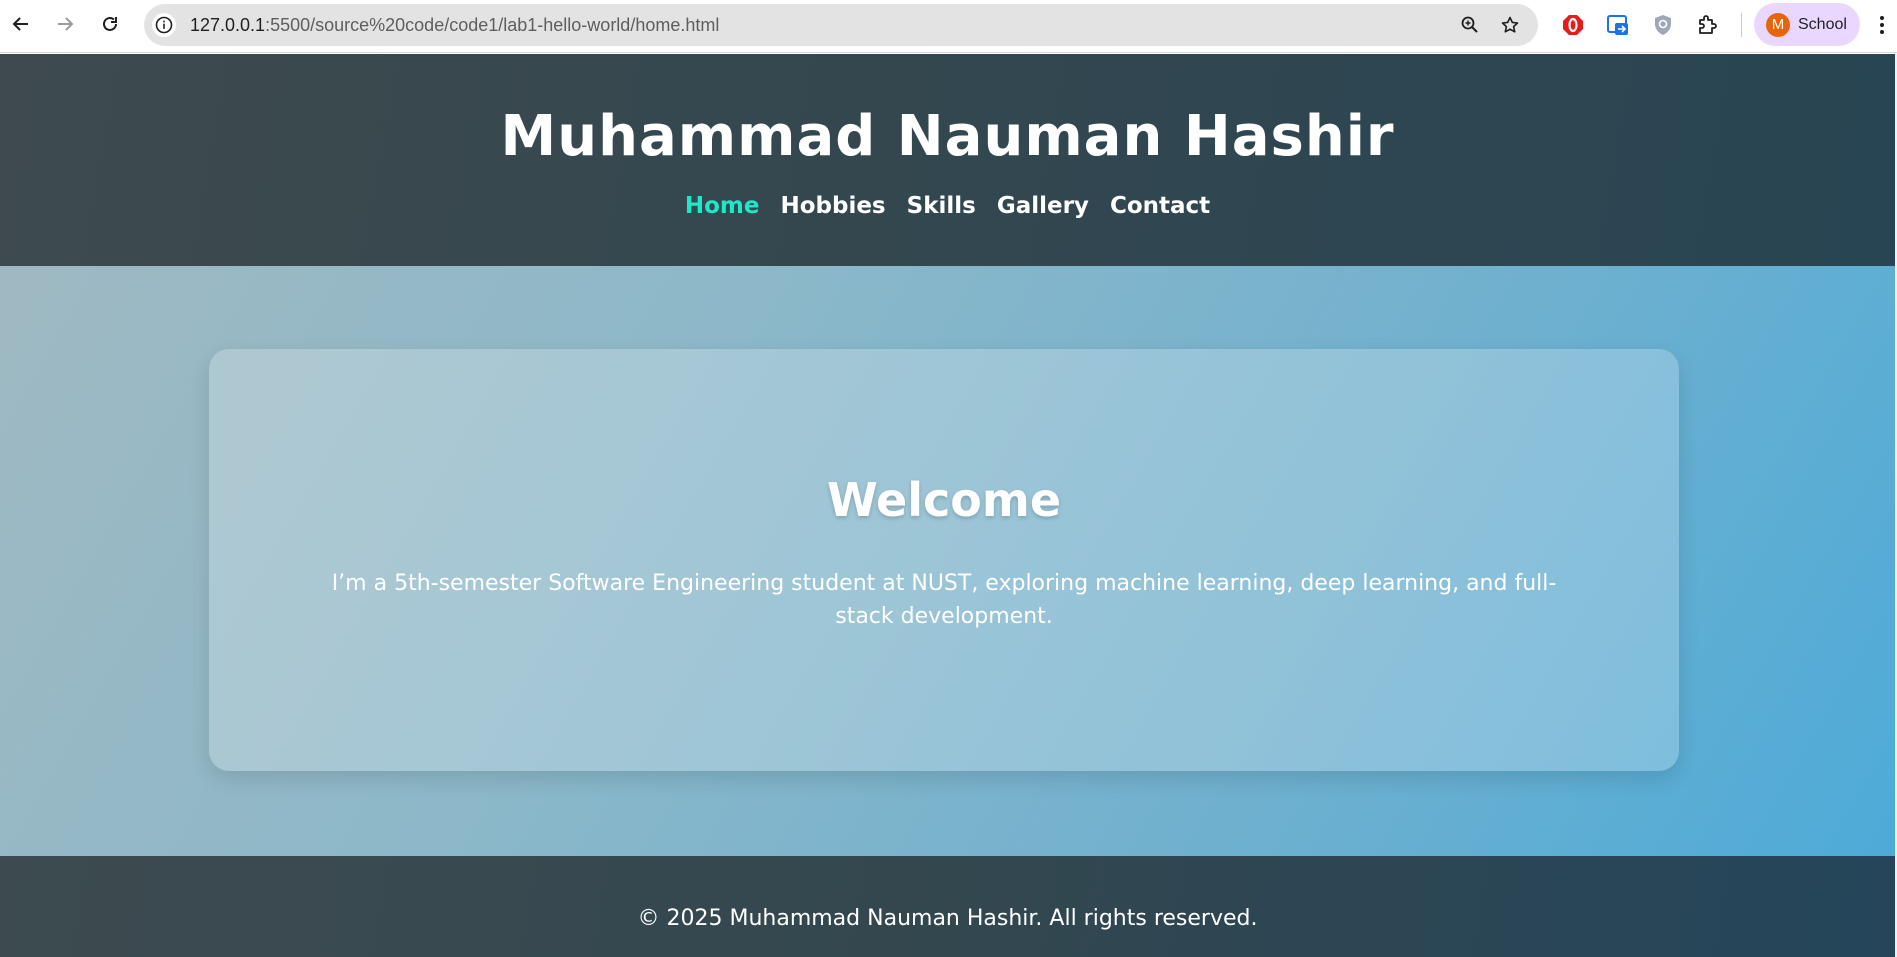 The width and height of the screenshot is (1897, 957). What do you see at coordinates (947, 136) in the screenshot?
I see `site-title: Muhammad Nauman Hashir` at bounding box center [947, 136].